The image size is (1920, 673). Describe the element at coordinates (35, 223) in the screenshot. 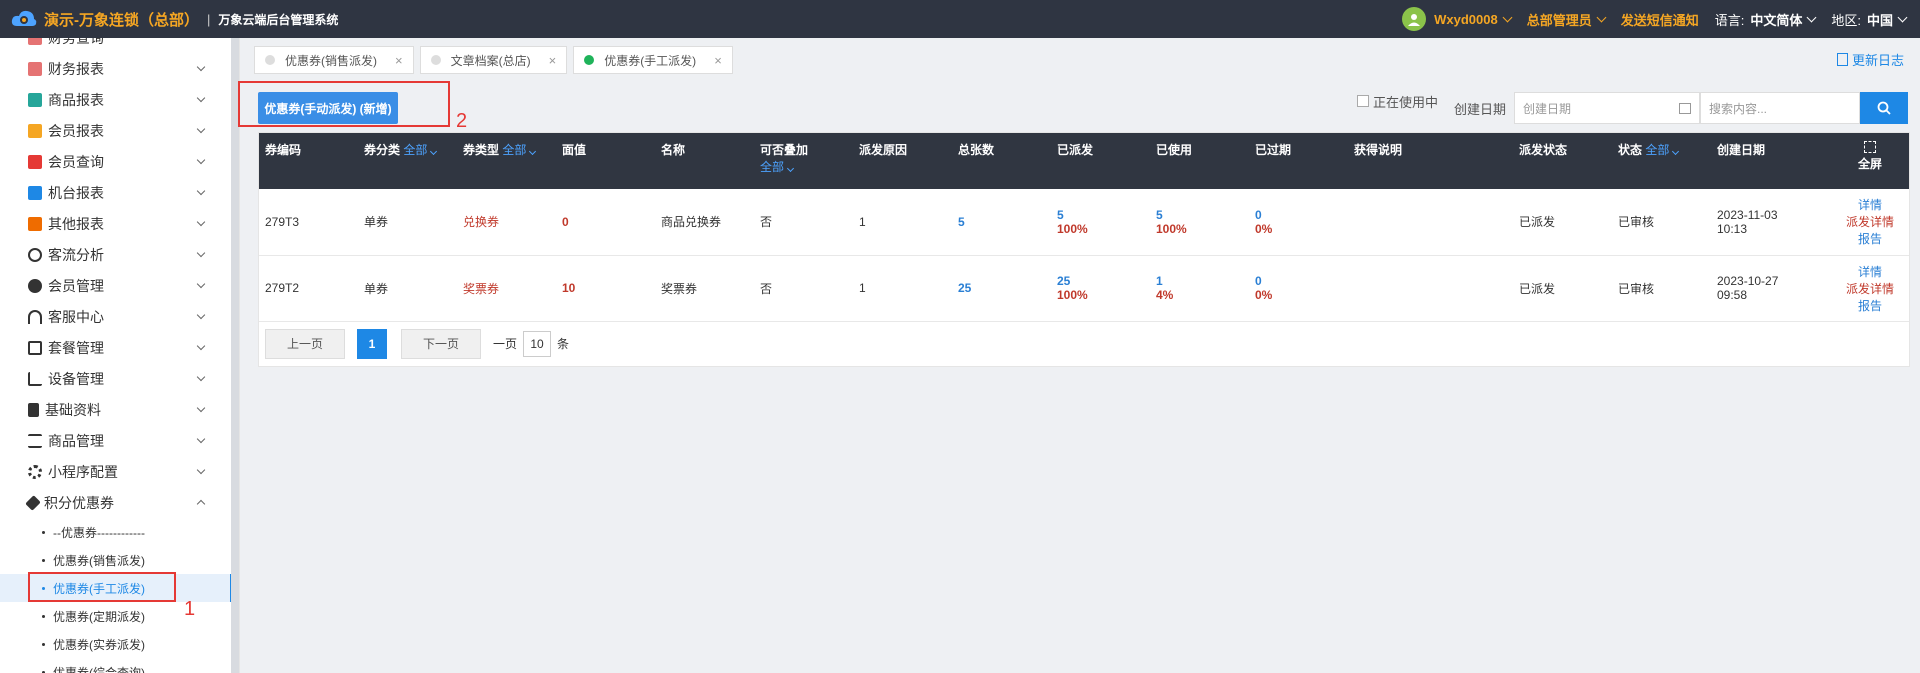

I see `layers-icon` at that location.